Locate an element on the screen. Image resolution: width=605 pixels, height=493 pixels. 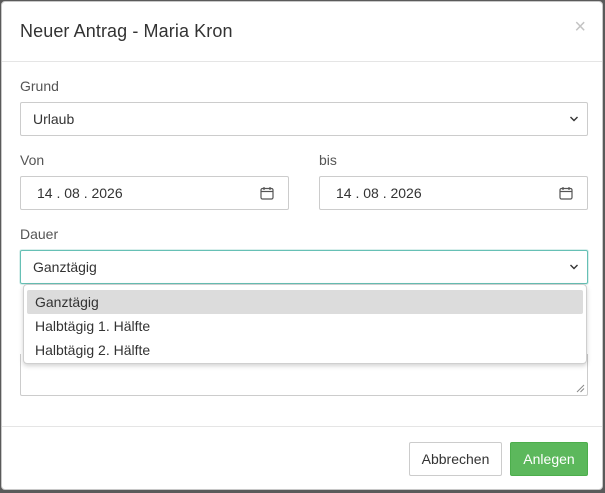
create-button: Anlegen is located at coordinates (549, 459).